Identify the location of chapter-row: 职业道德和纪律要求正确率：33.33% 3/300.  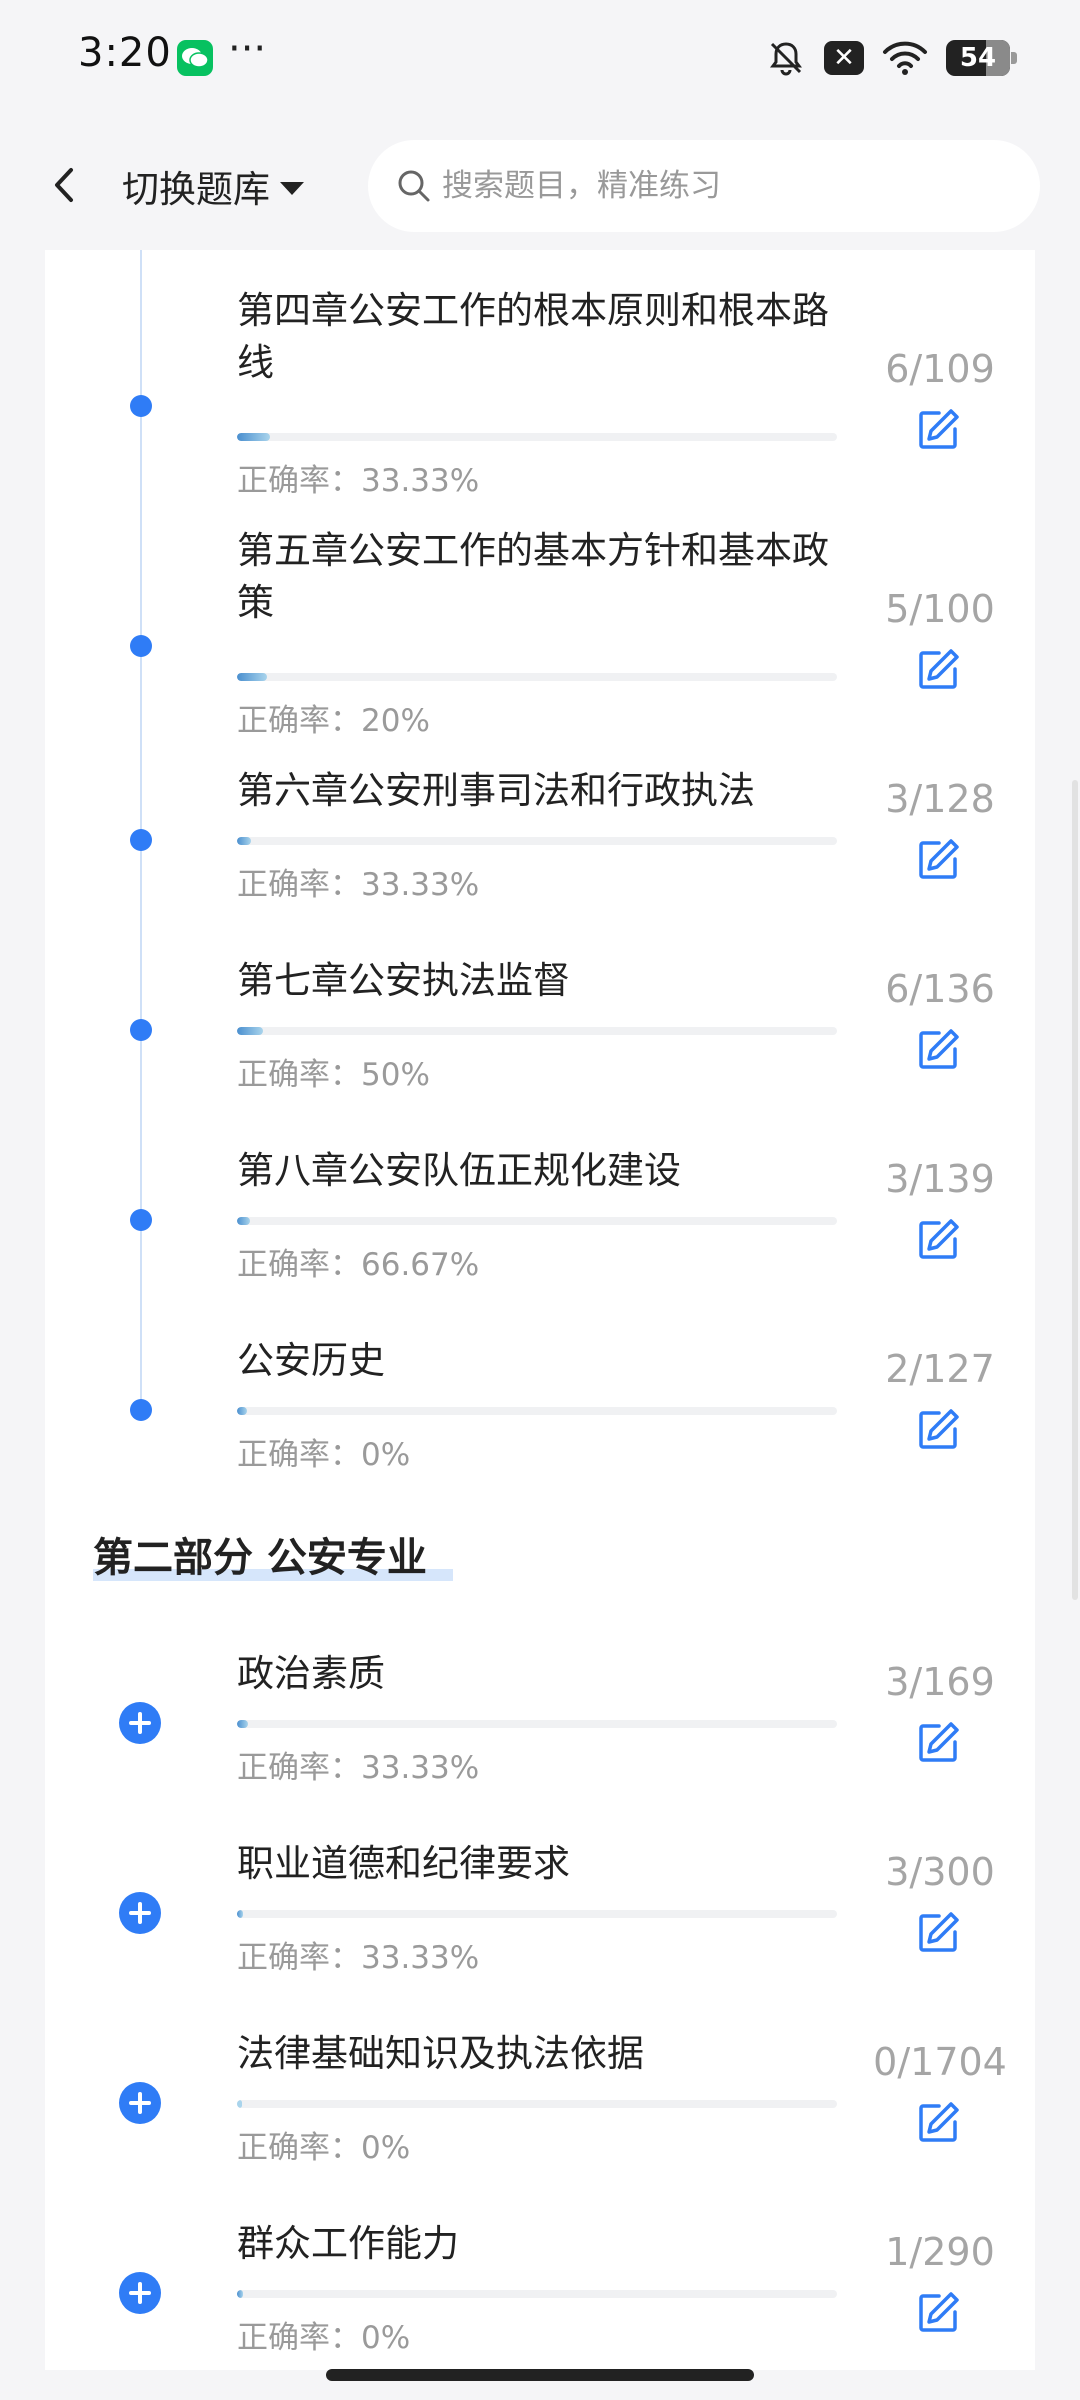
(540, 1913).